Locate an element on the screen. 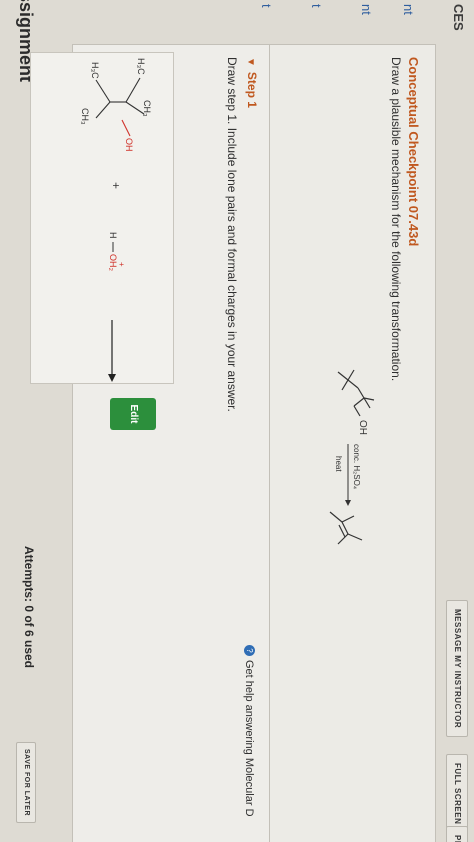  h3c-label-a: H₃C is located at coordinates (141, 66).